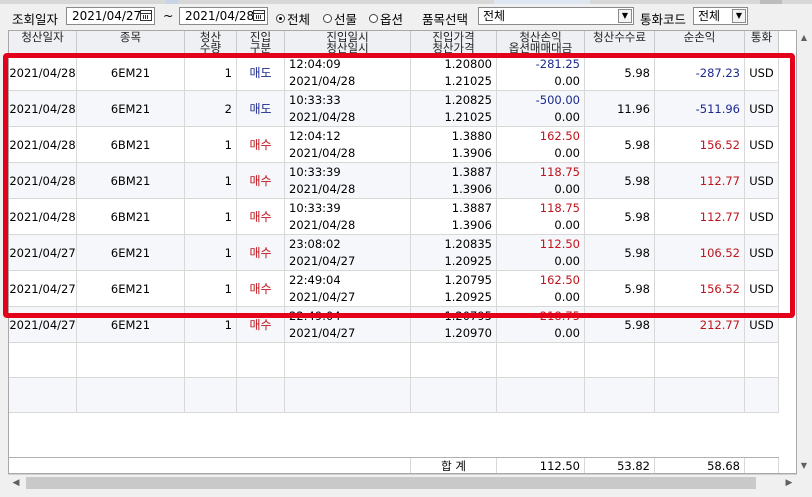 The height and width of the screenshot is (497, 812). What do you see at coordinates (322, 188) in the screenshot?
I see `exit-time: 2021/04/28 07:03:46` at bounding box center [322, 188].